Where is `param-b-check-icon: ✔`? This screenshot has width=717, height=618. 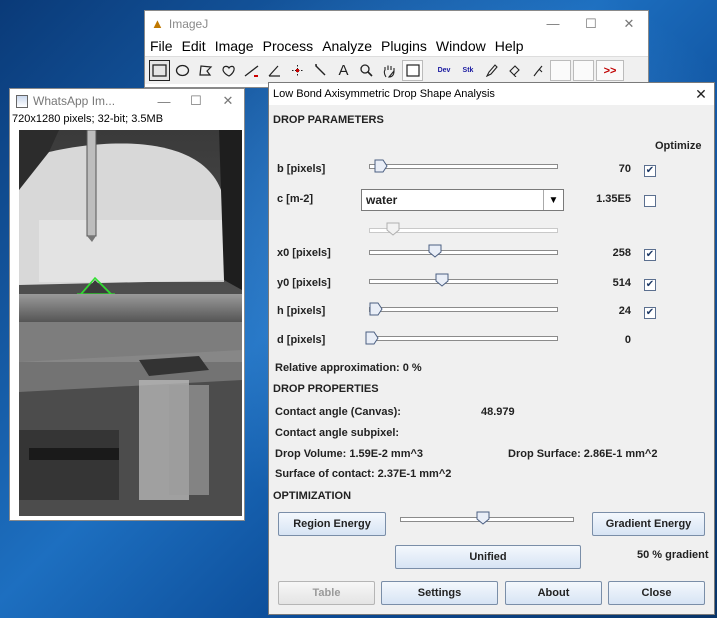 param-b-check-icon: ✔ is located at coordinates (650, 170).